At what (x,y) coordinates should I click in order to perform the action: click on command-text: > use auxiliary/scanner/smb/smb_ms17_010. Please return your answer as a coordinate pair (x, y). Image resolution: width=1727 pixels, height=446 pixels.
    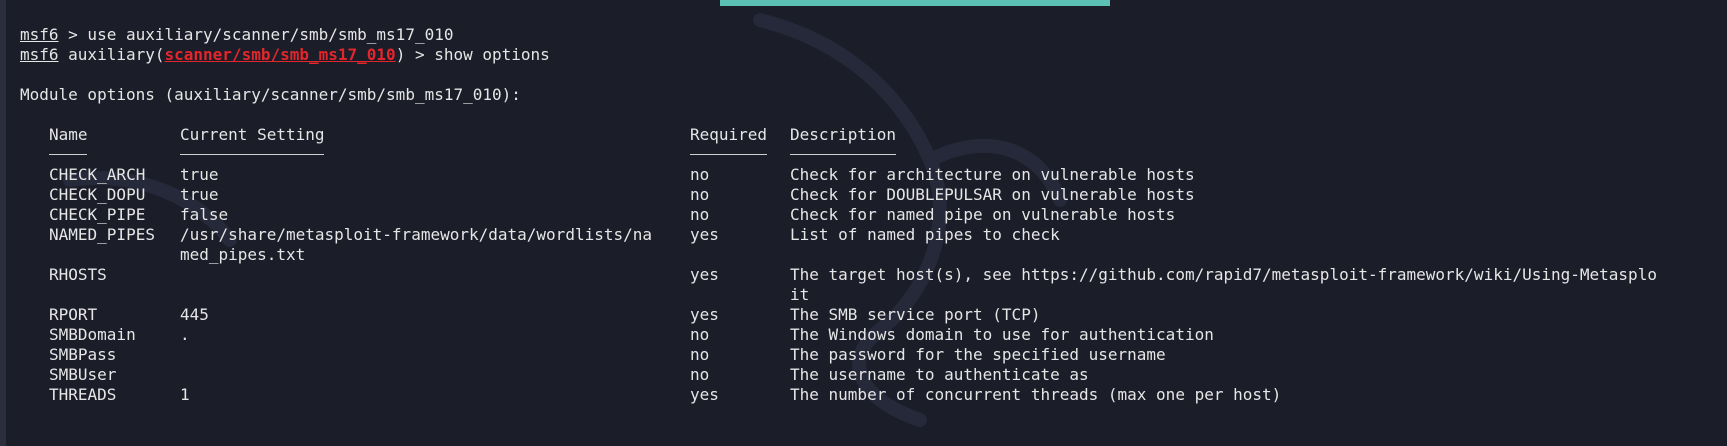
    Looking at the image, I should click on (256, 34).